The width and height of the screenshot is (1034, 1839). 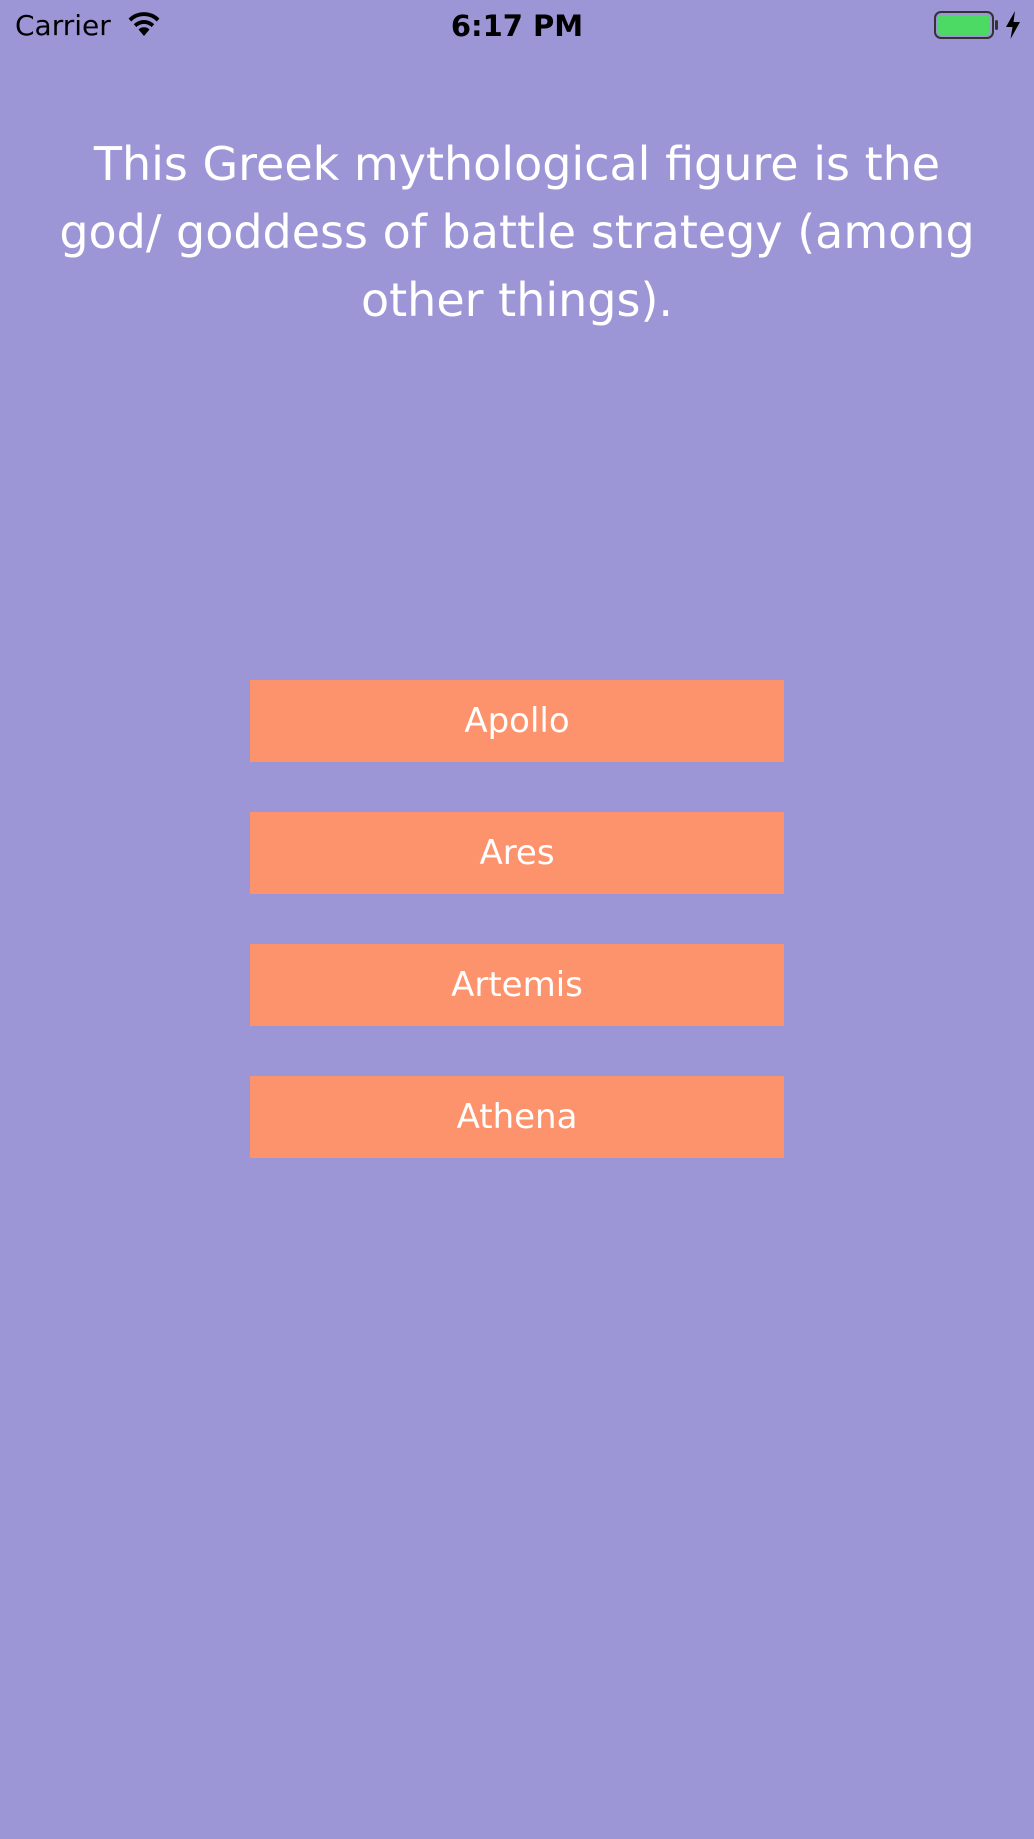 I want to click on answer-button-ares: Ares, so click(x=517, y=853).